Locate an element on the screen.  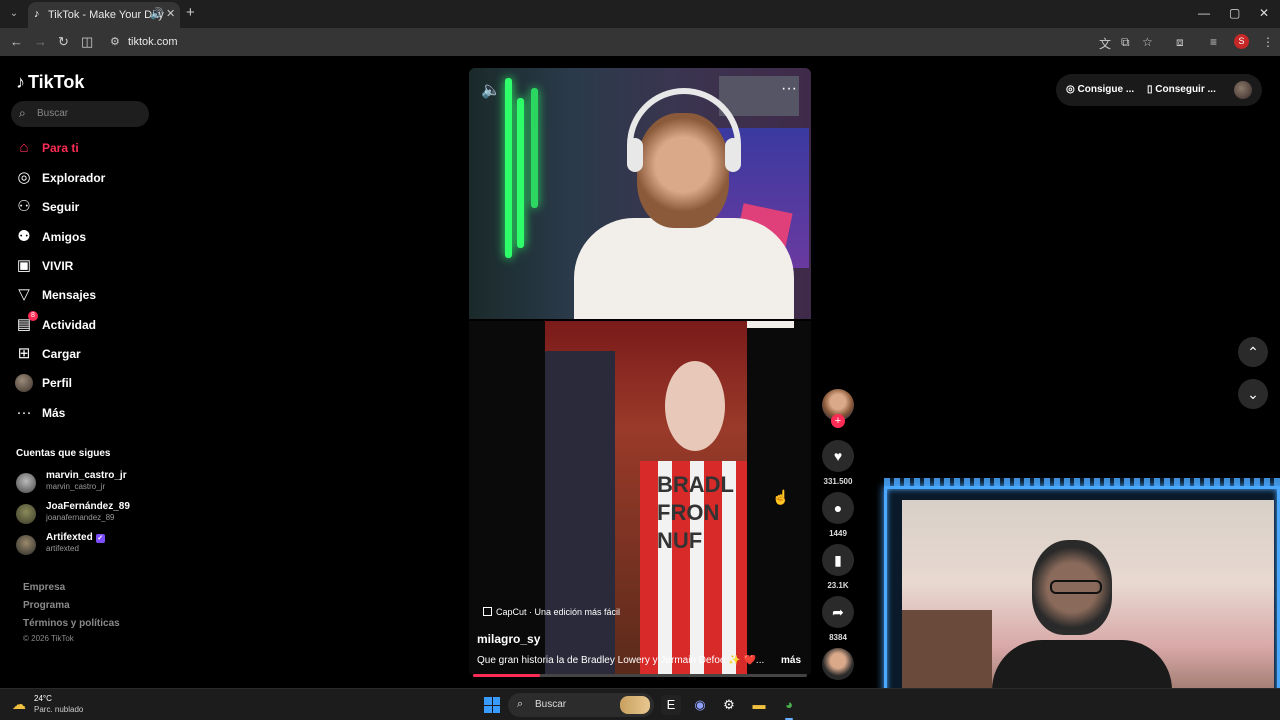
capcut-label: CapCut · Una edición más fácil is located at coordinates (558, 612).